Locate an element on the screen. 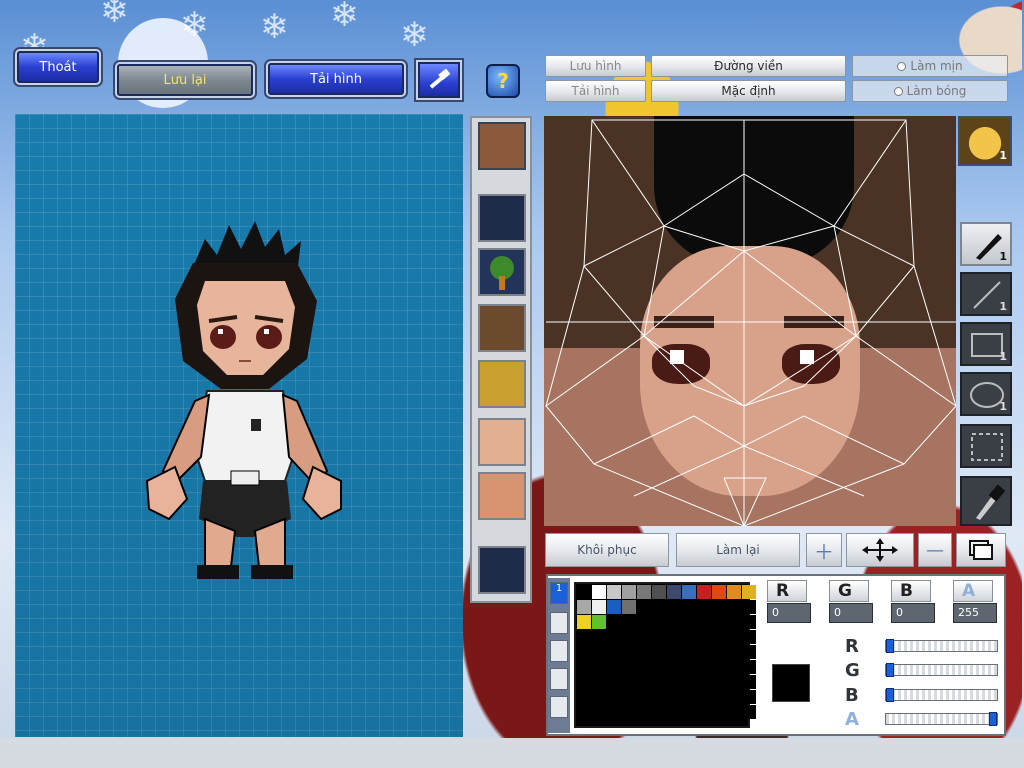 This screenshot has width=1024, height=768. face-preview-icon: 1 is located at coordinates (985, 141).